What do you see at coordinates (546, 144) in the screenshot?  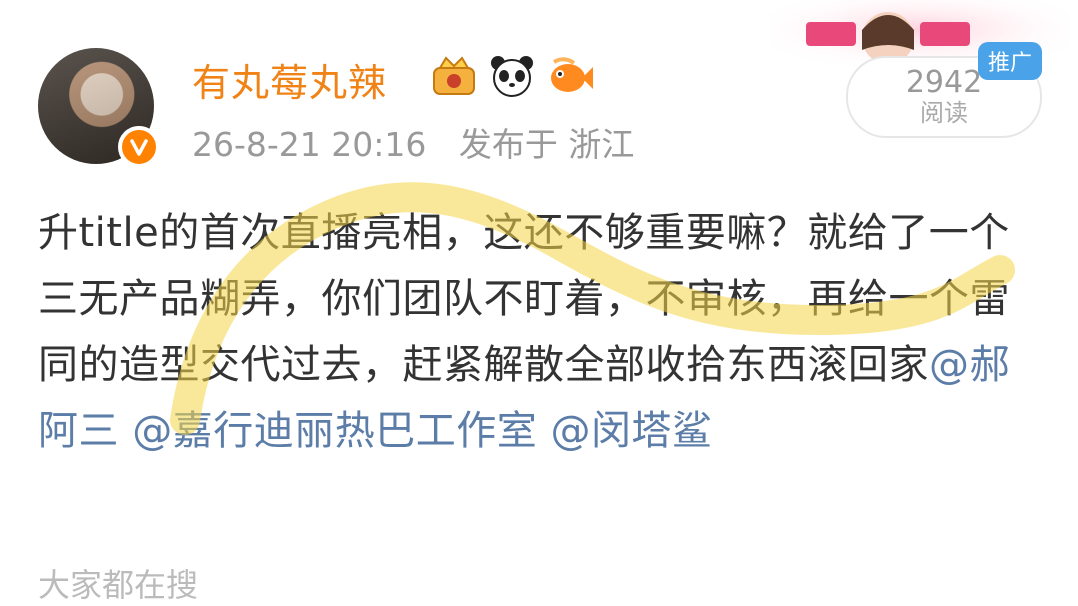 I see `location: 发布于 浙江` at bounding box center [546, 144].